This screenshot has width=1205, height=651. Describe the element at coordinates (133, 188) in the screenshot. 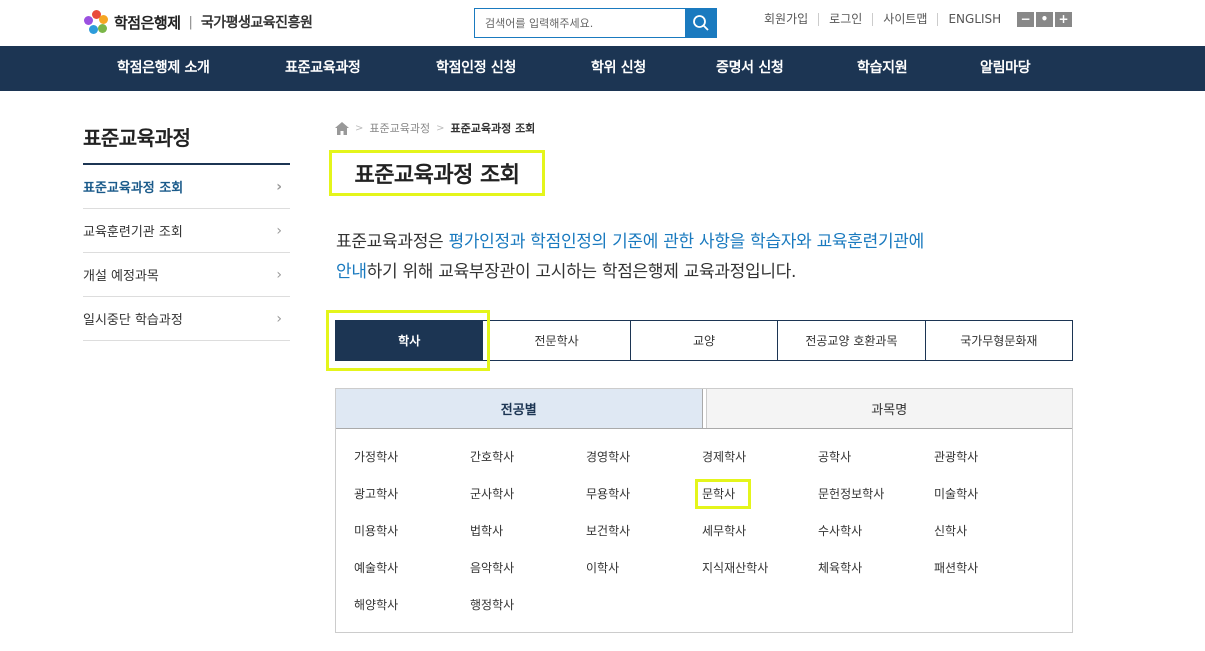

I see `sidebar-item-label: 표준교육과정 조회` at that location.